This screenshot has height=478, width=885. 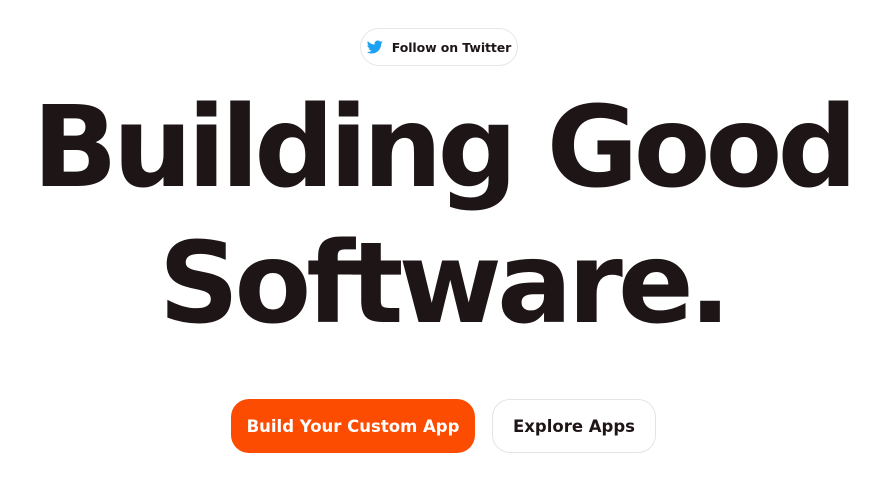 What do you see at coordinates (374, 47) in the screenshot?
I see `twitter-bird-icon` at bounding box center [374, 47].